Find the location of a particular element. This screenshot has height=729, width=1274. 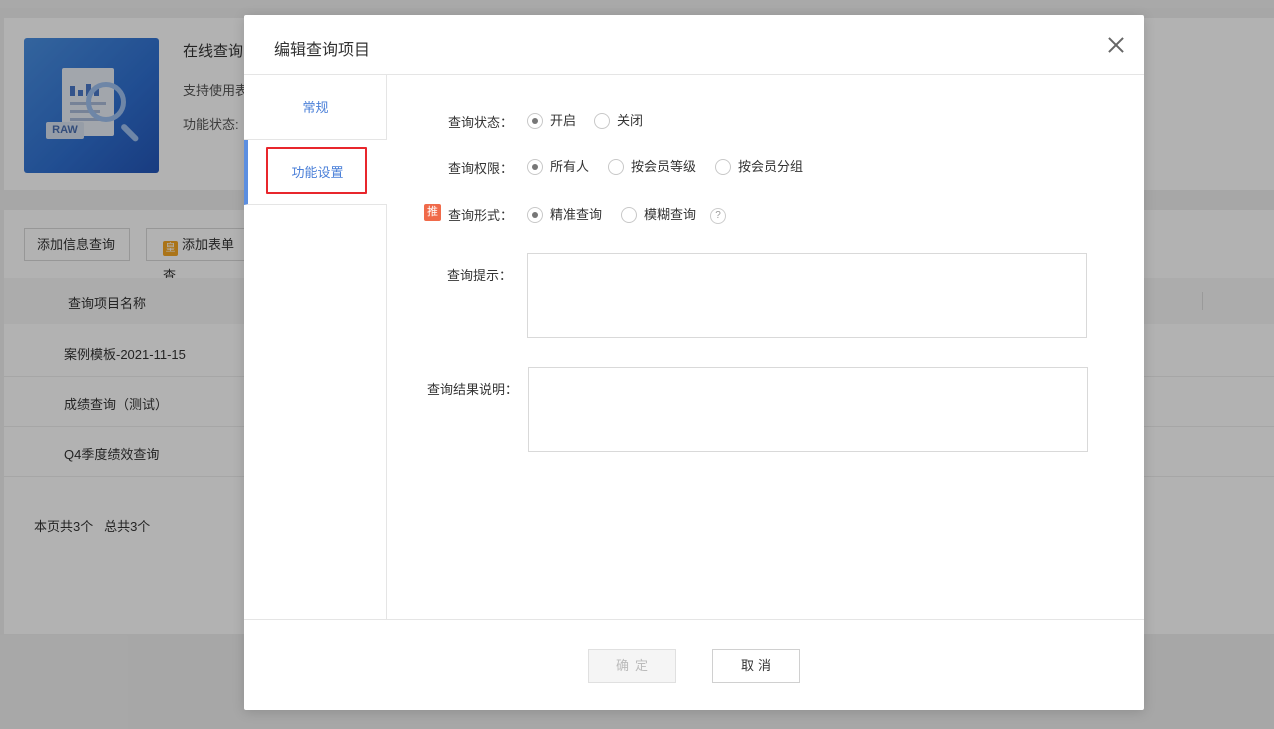

status-radio-off: 关闭 is located at coordinates (618, 121).